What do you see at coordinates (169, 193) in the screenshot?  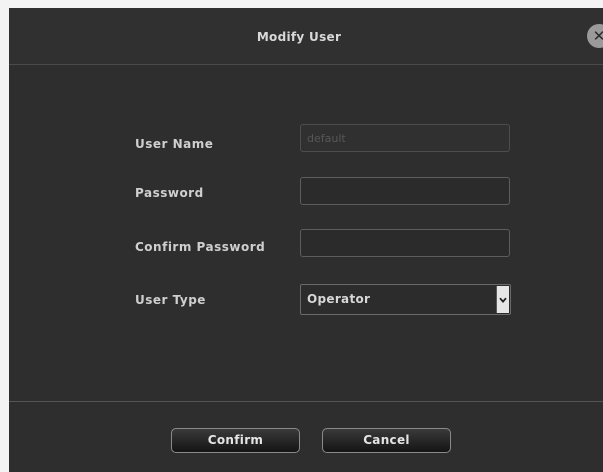 I see `password-label: Password` at bounding box center [169, 193].